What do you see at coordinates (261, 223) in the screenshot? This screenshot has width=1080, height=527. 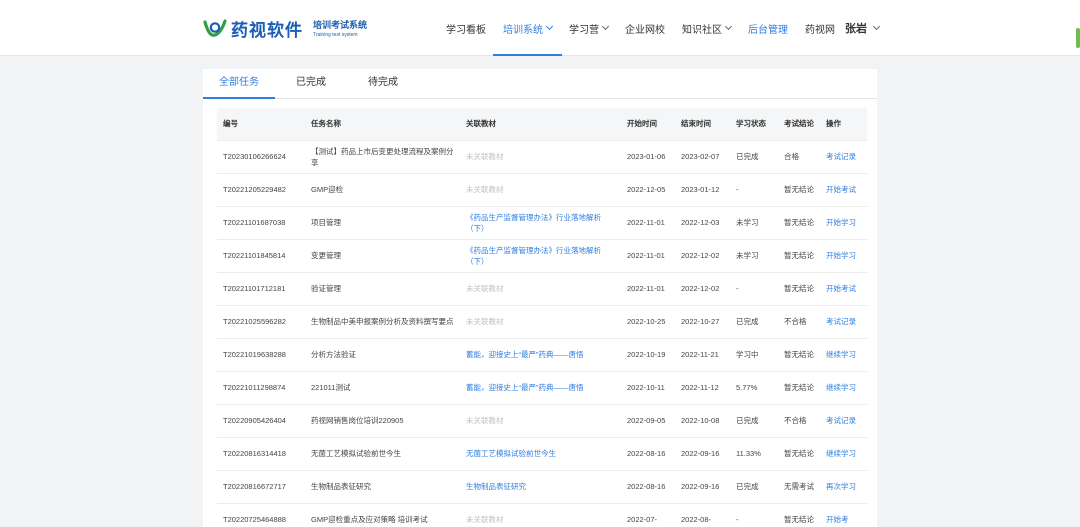 I see `task-id-cell: T20221101687038` at bounding box center [261, 223].